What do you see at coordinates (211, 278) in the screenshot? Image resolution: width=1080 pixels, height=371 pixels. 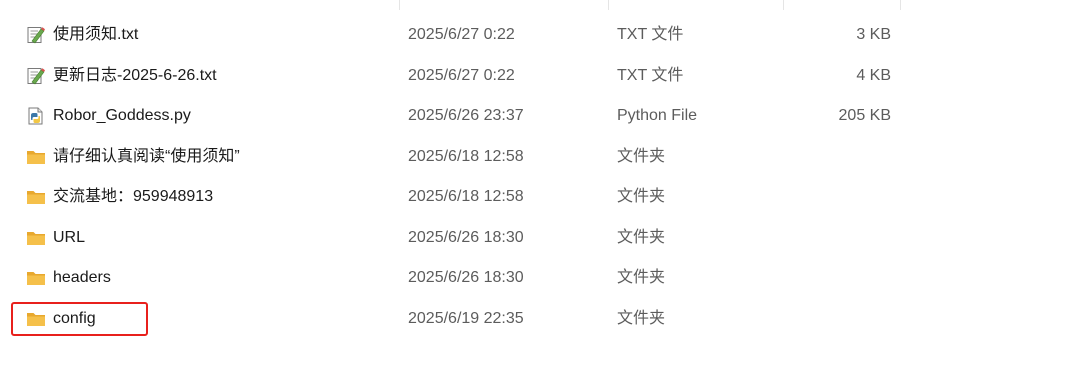 I see `name-cell: headers` at bounding box center [211, 278].